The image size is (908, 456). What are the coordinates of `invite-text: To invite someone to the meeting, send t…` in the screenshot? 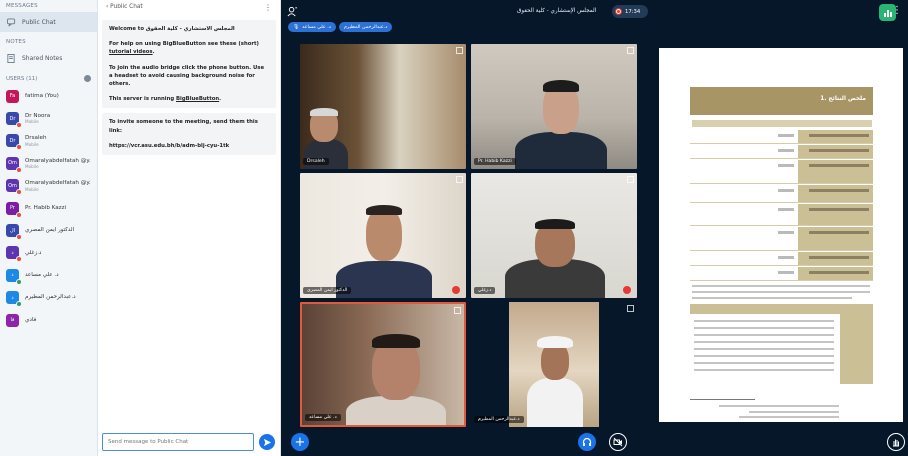 It's located at (183, 126).